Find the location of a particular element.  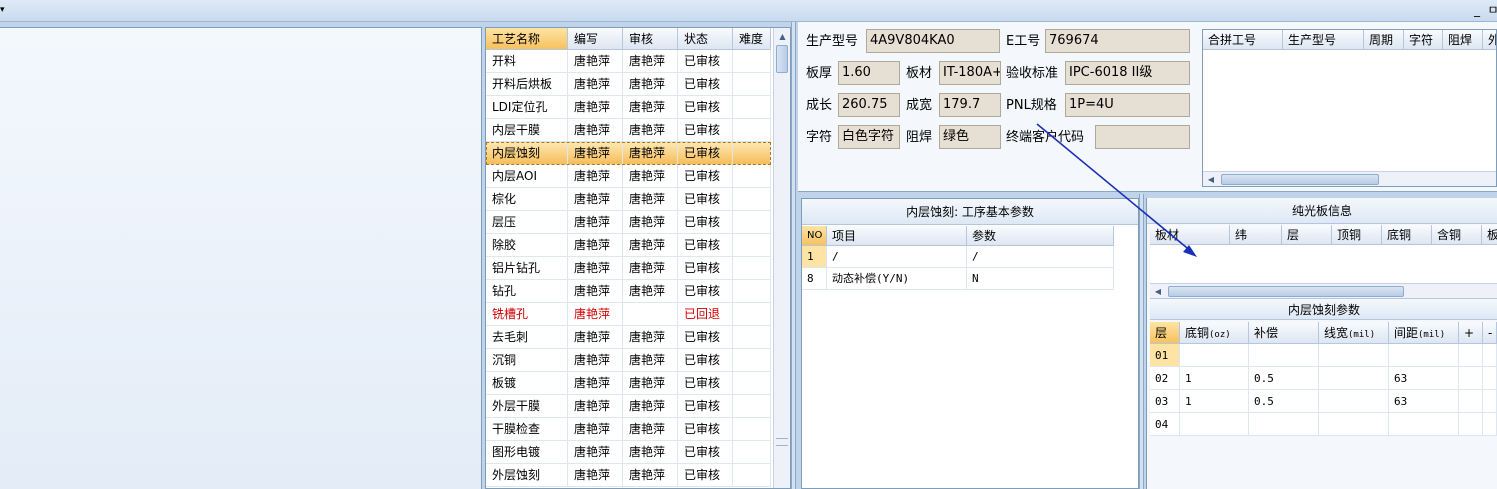

column-header-difficulty: 难度 is located at coordinates (752, 39).